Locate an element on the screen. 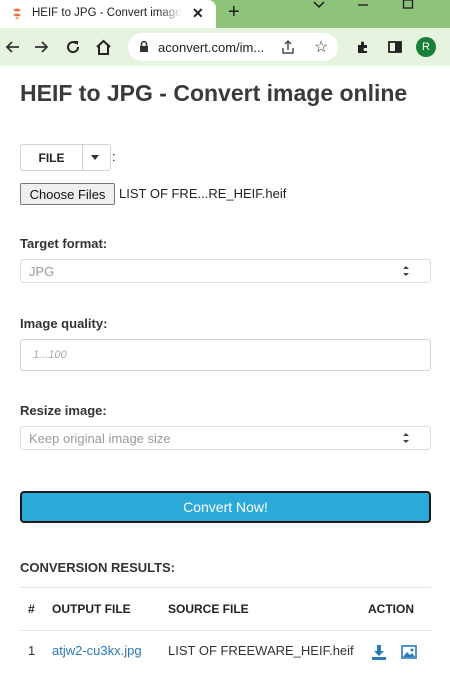 This screenshot has height=673, width=450. maximize-icon is located at coordinates (408, 5).